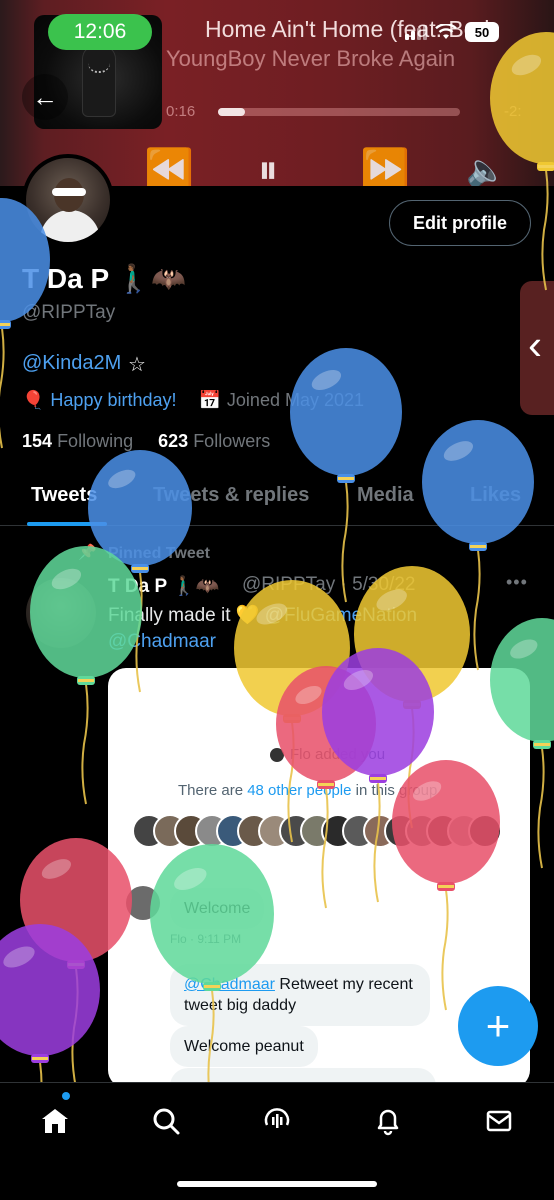 The width and height of the screenshot is (554, 1200). Describe the element at coordinates (159, 553) in the screenshot. I see `pinned-tweet-label: Pinned Tweet` at that location.